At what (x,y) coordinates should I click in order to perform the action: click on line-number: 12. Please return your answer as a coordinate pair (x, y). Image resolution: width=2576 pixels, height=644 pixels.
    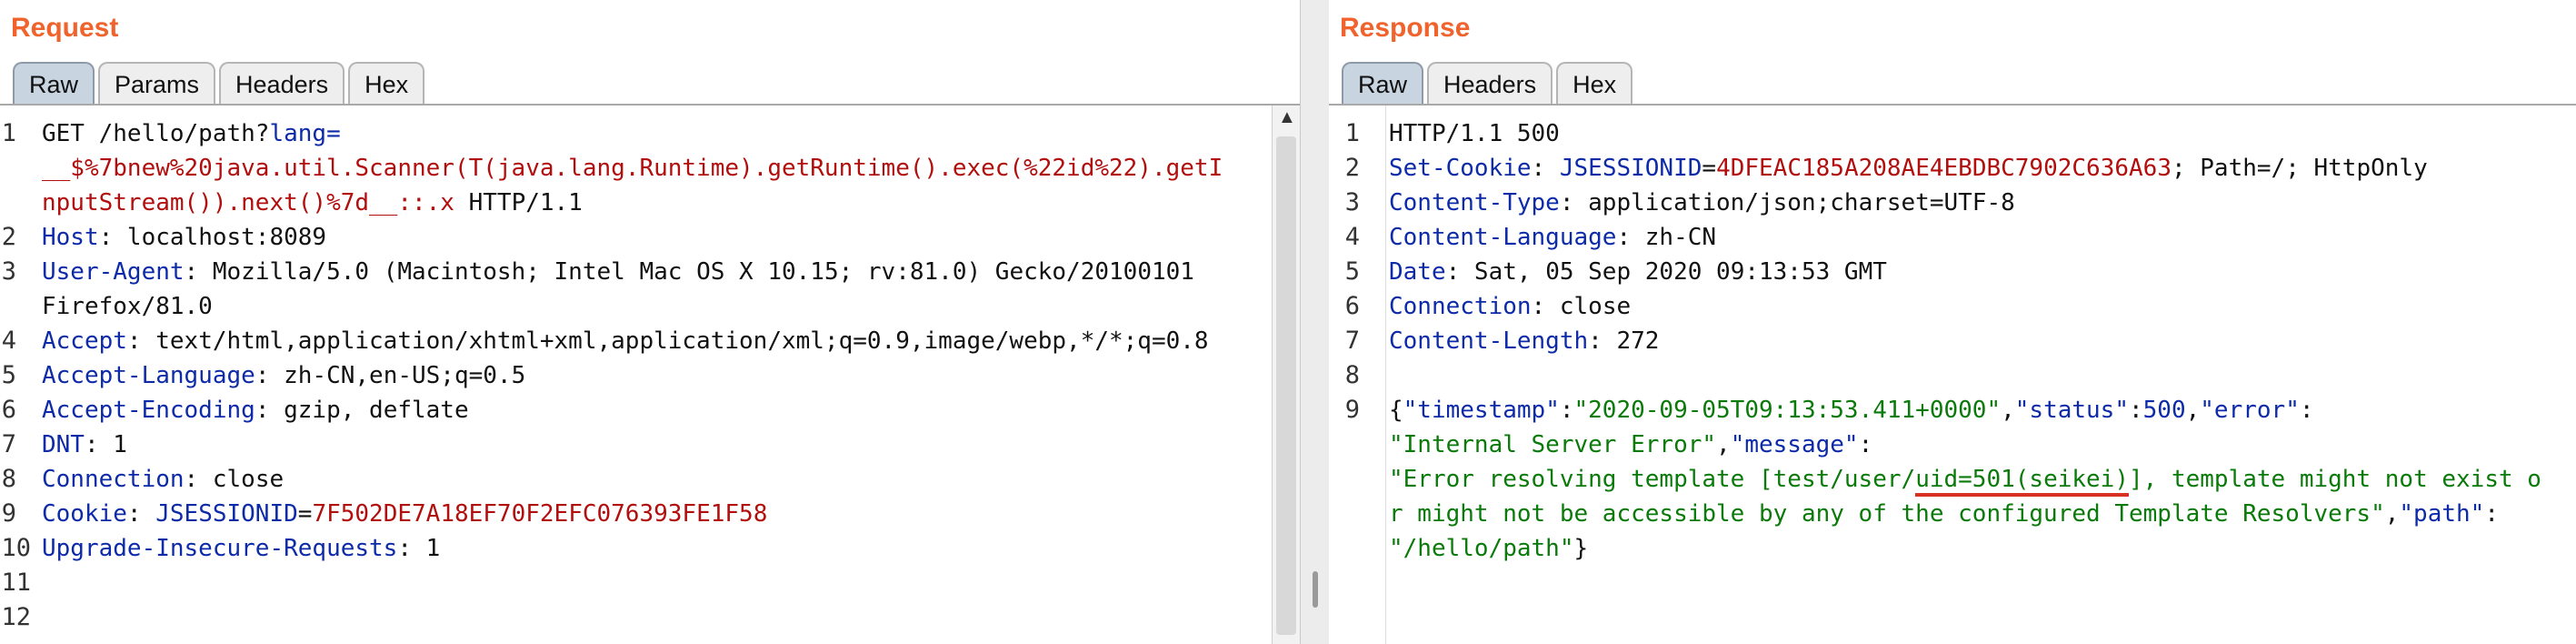
    Looking at the image, I should click on (16, 617).